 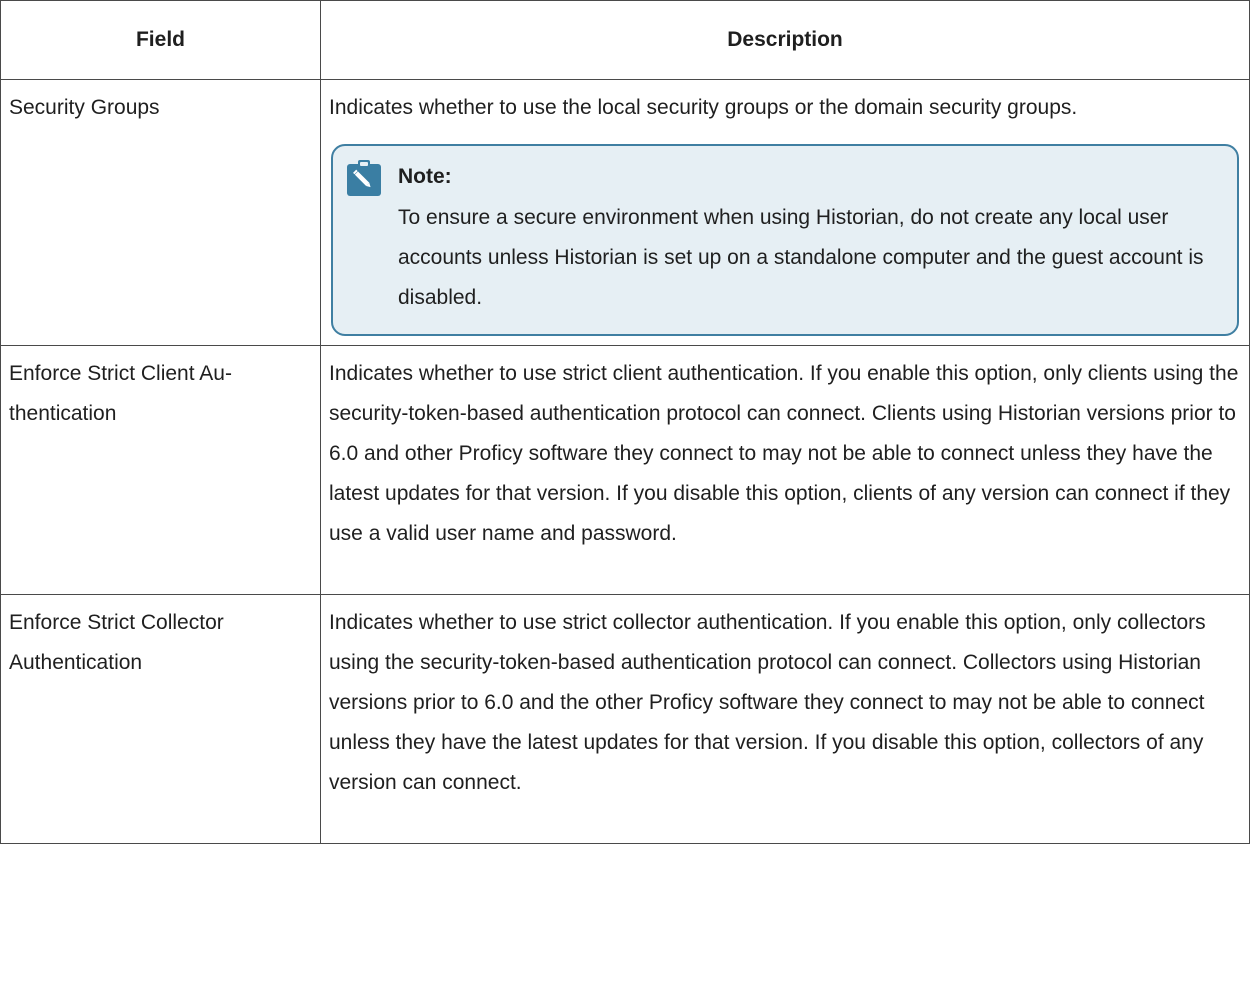 I want to click on field-cell: Security Groups, so click(x=160, y=212).